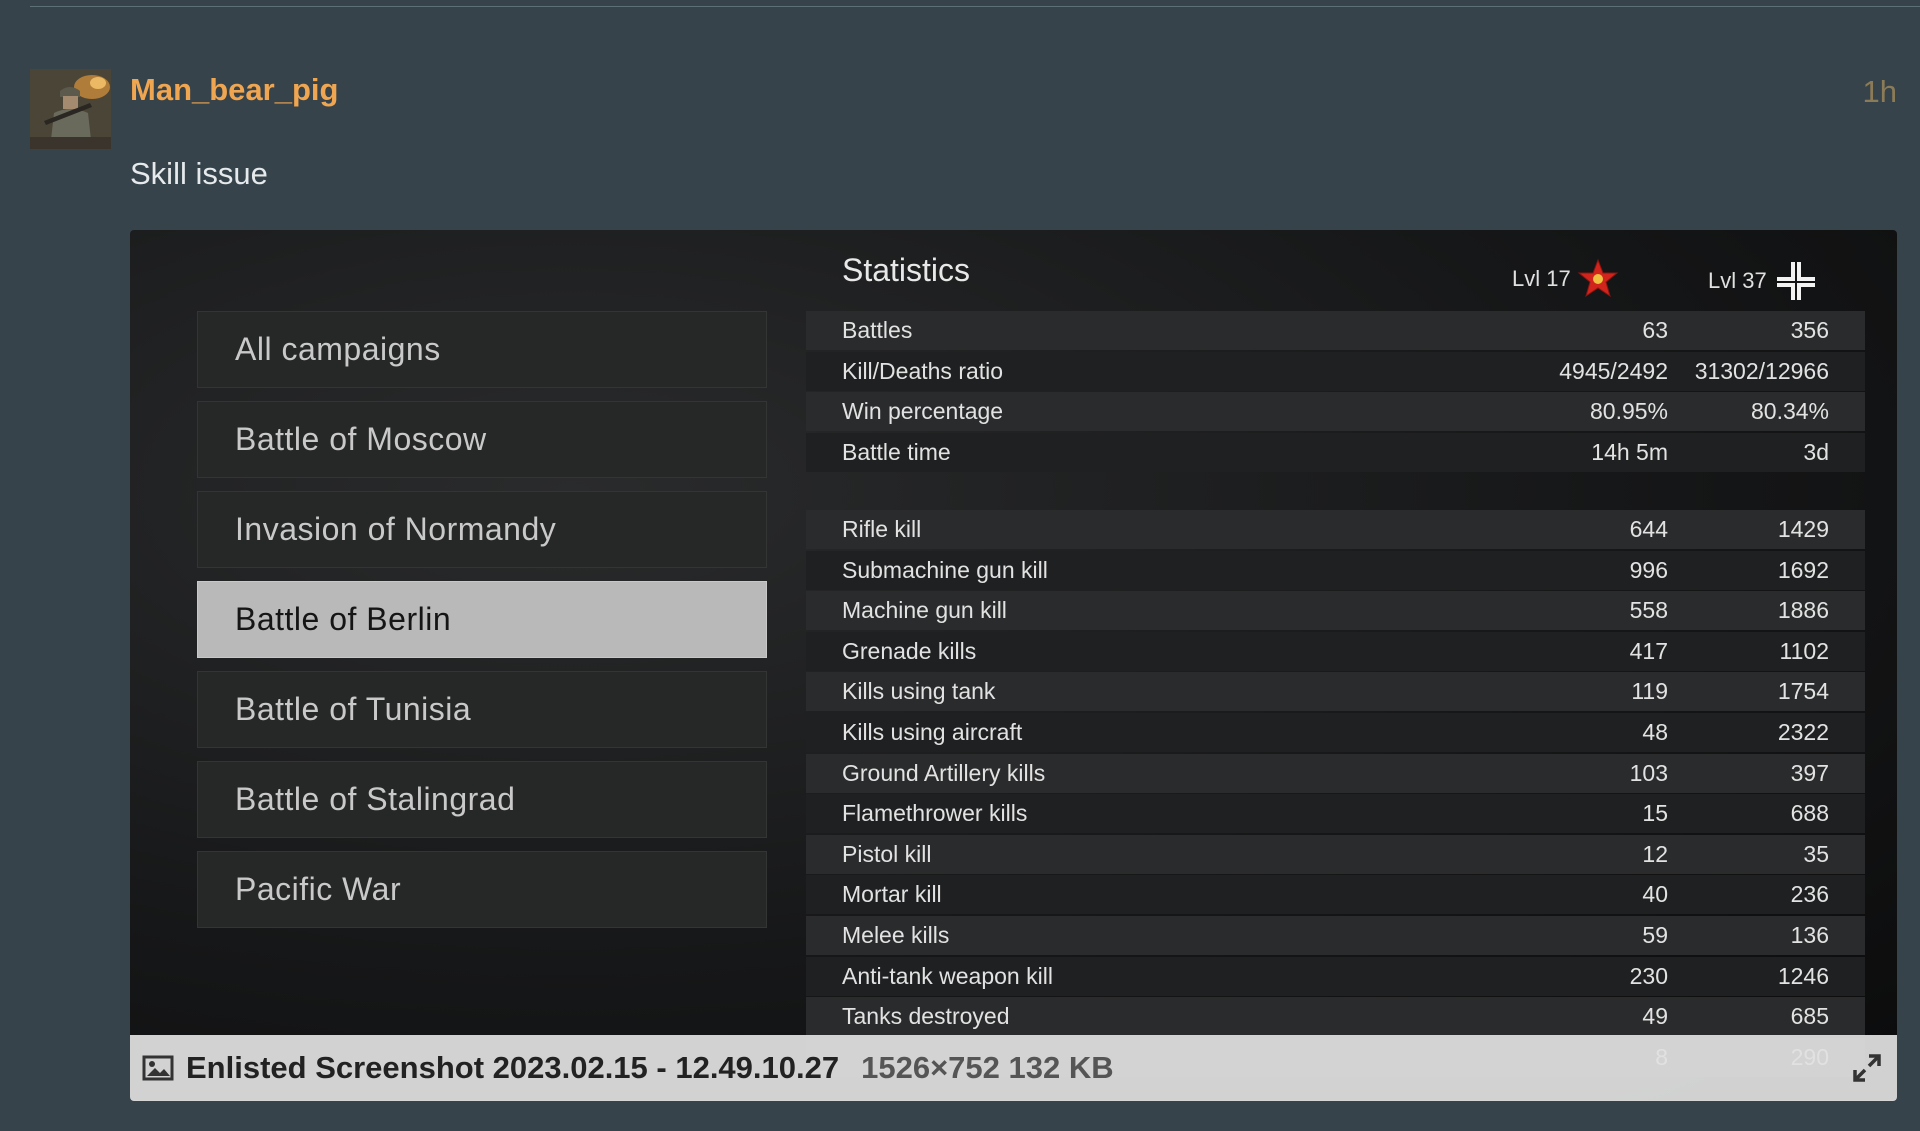 The image size is (1920, 1131). I want to click on post-timestamp: 1h, so click(1880, 92).